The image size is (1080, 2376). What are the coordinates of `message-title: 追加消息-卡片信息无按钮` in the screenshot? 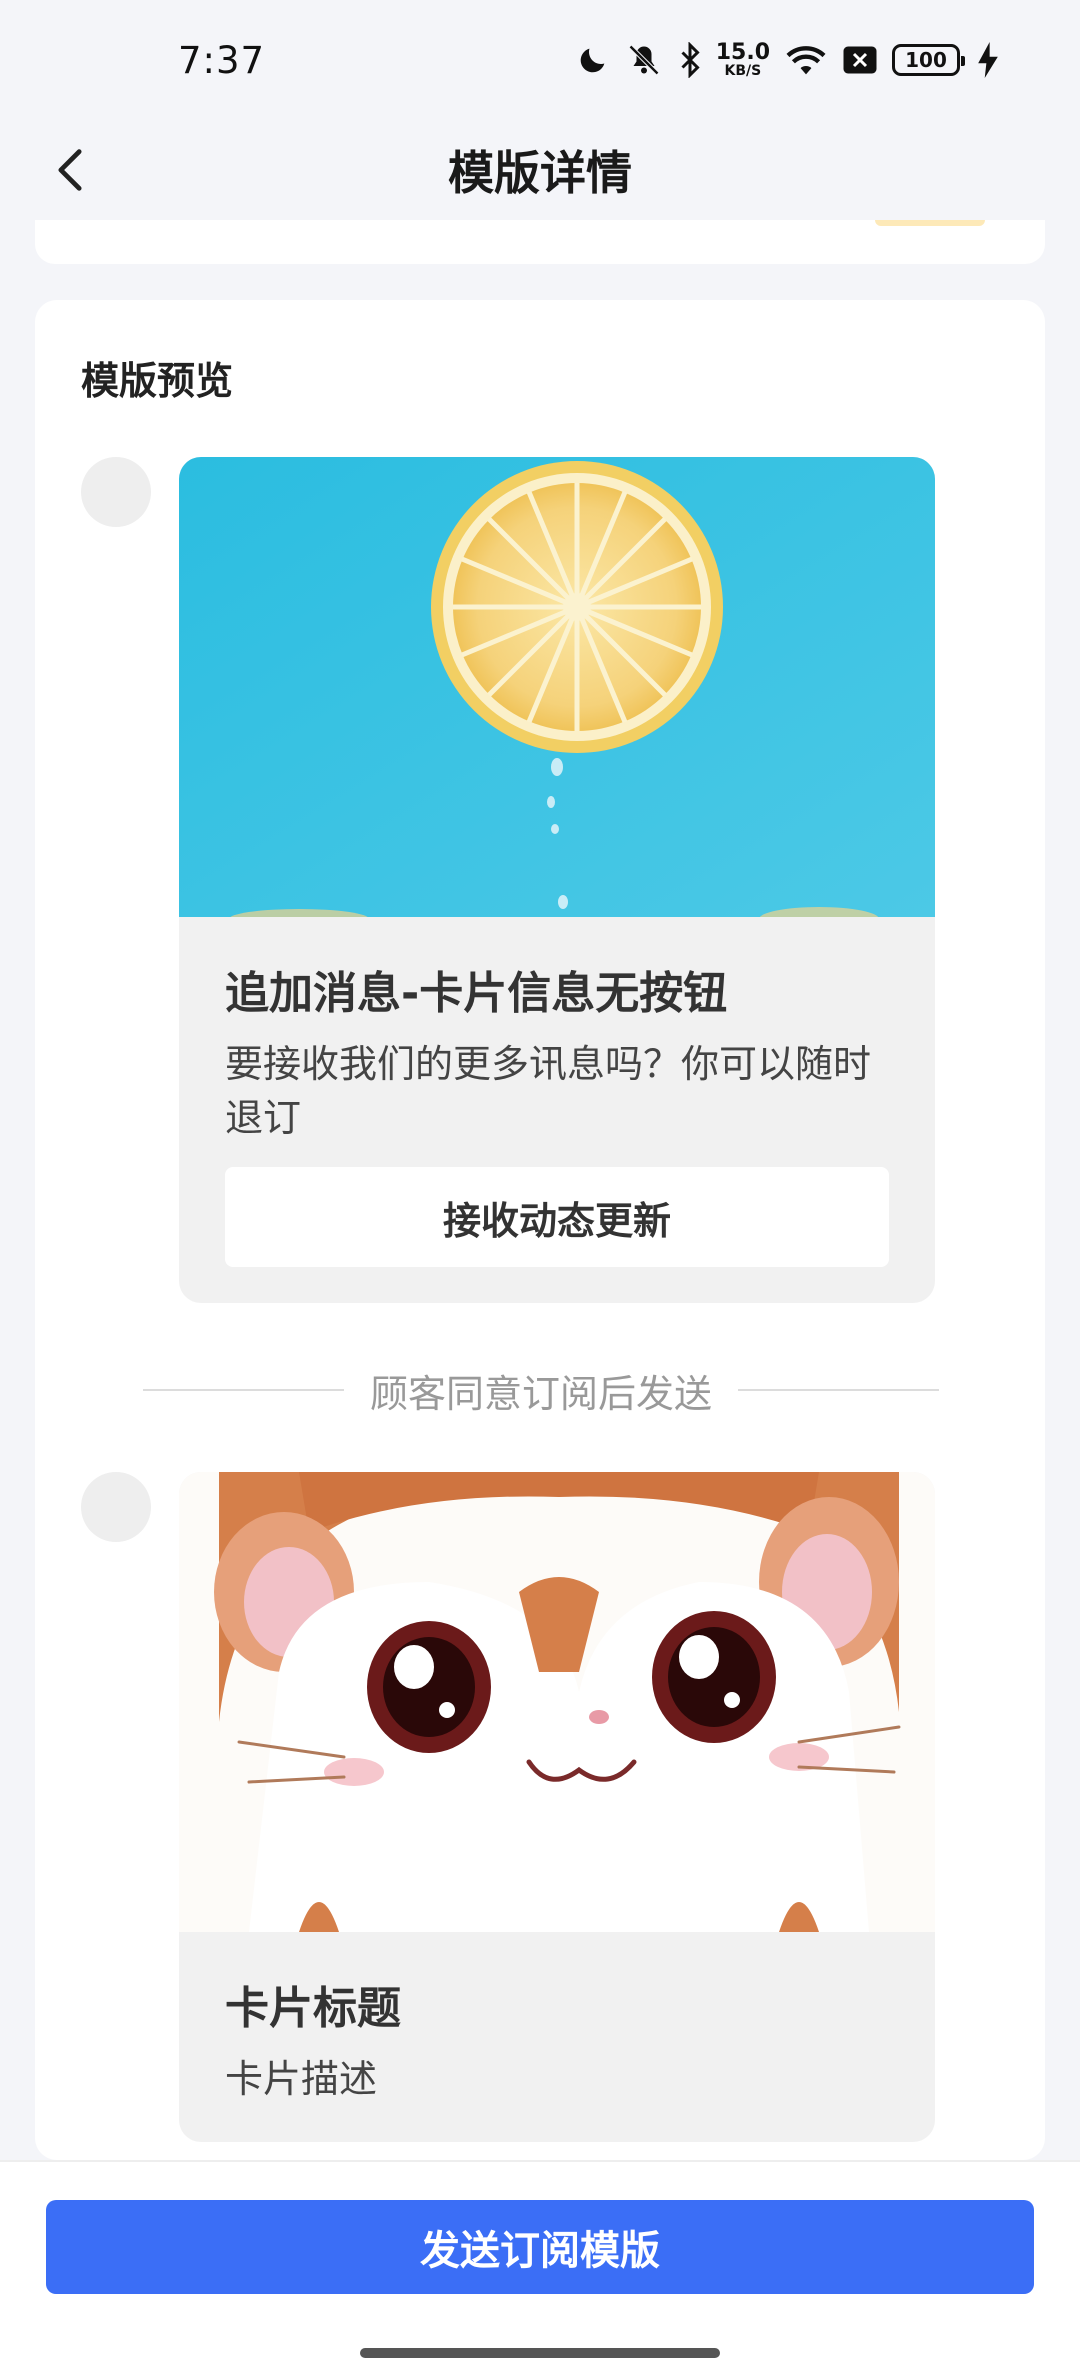 It's located at (476, 993).